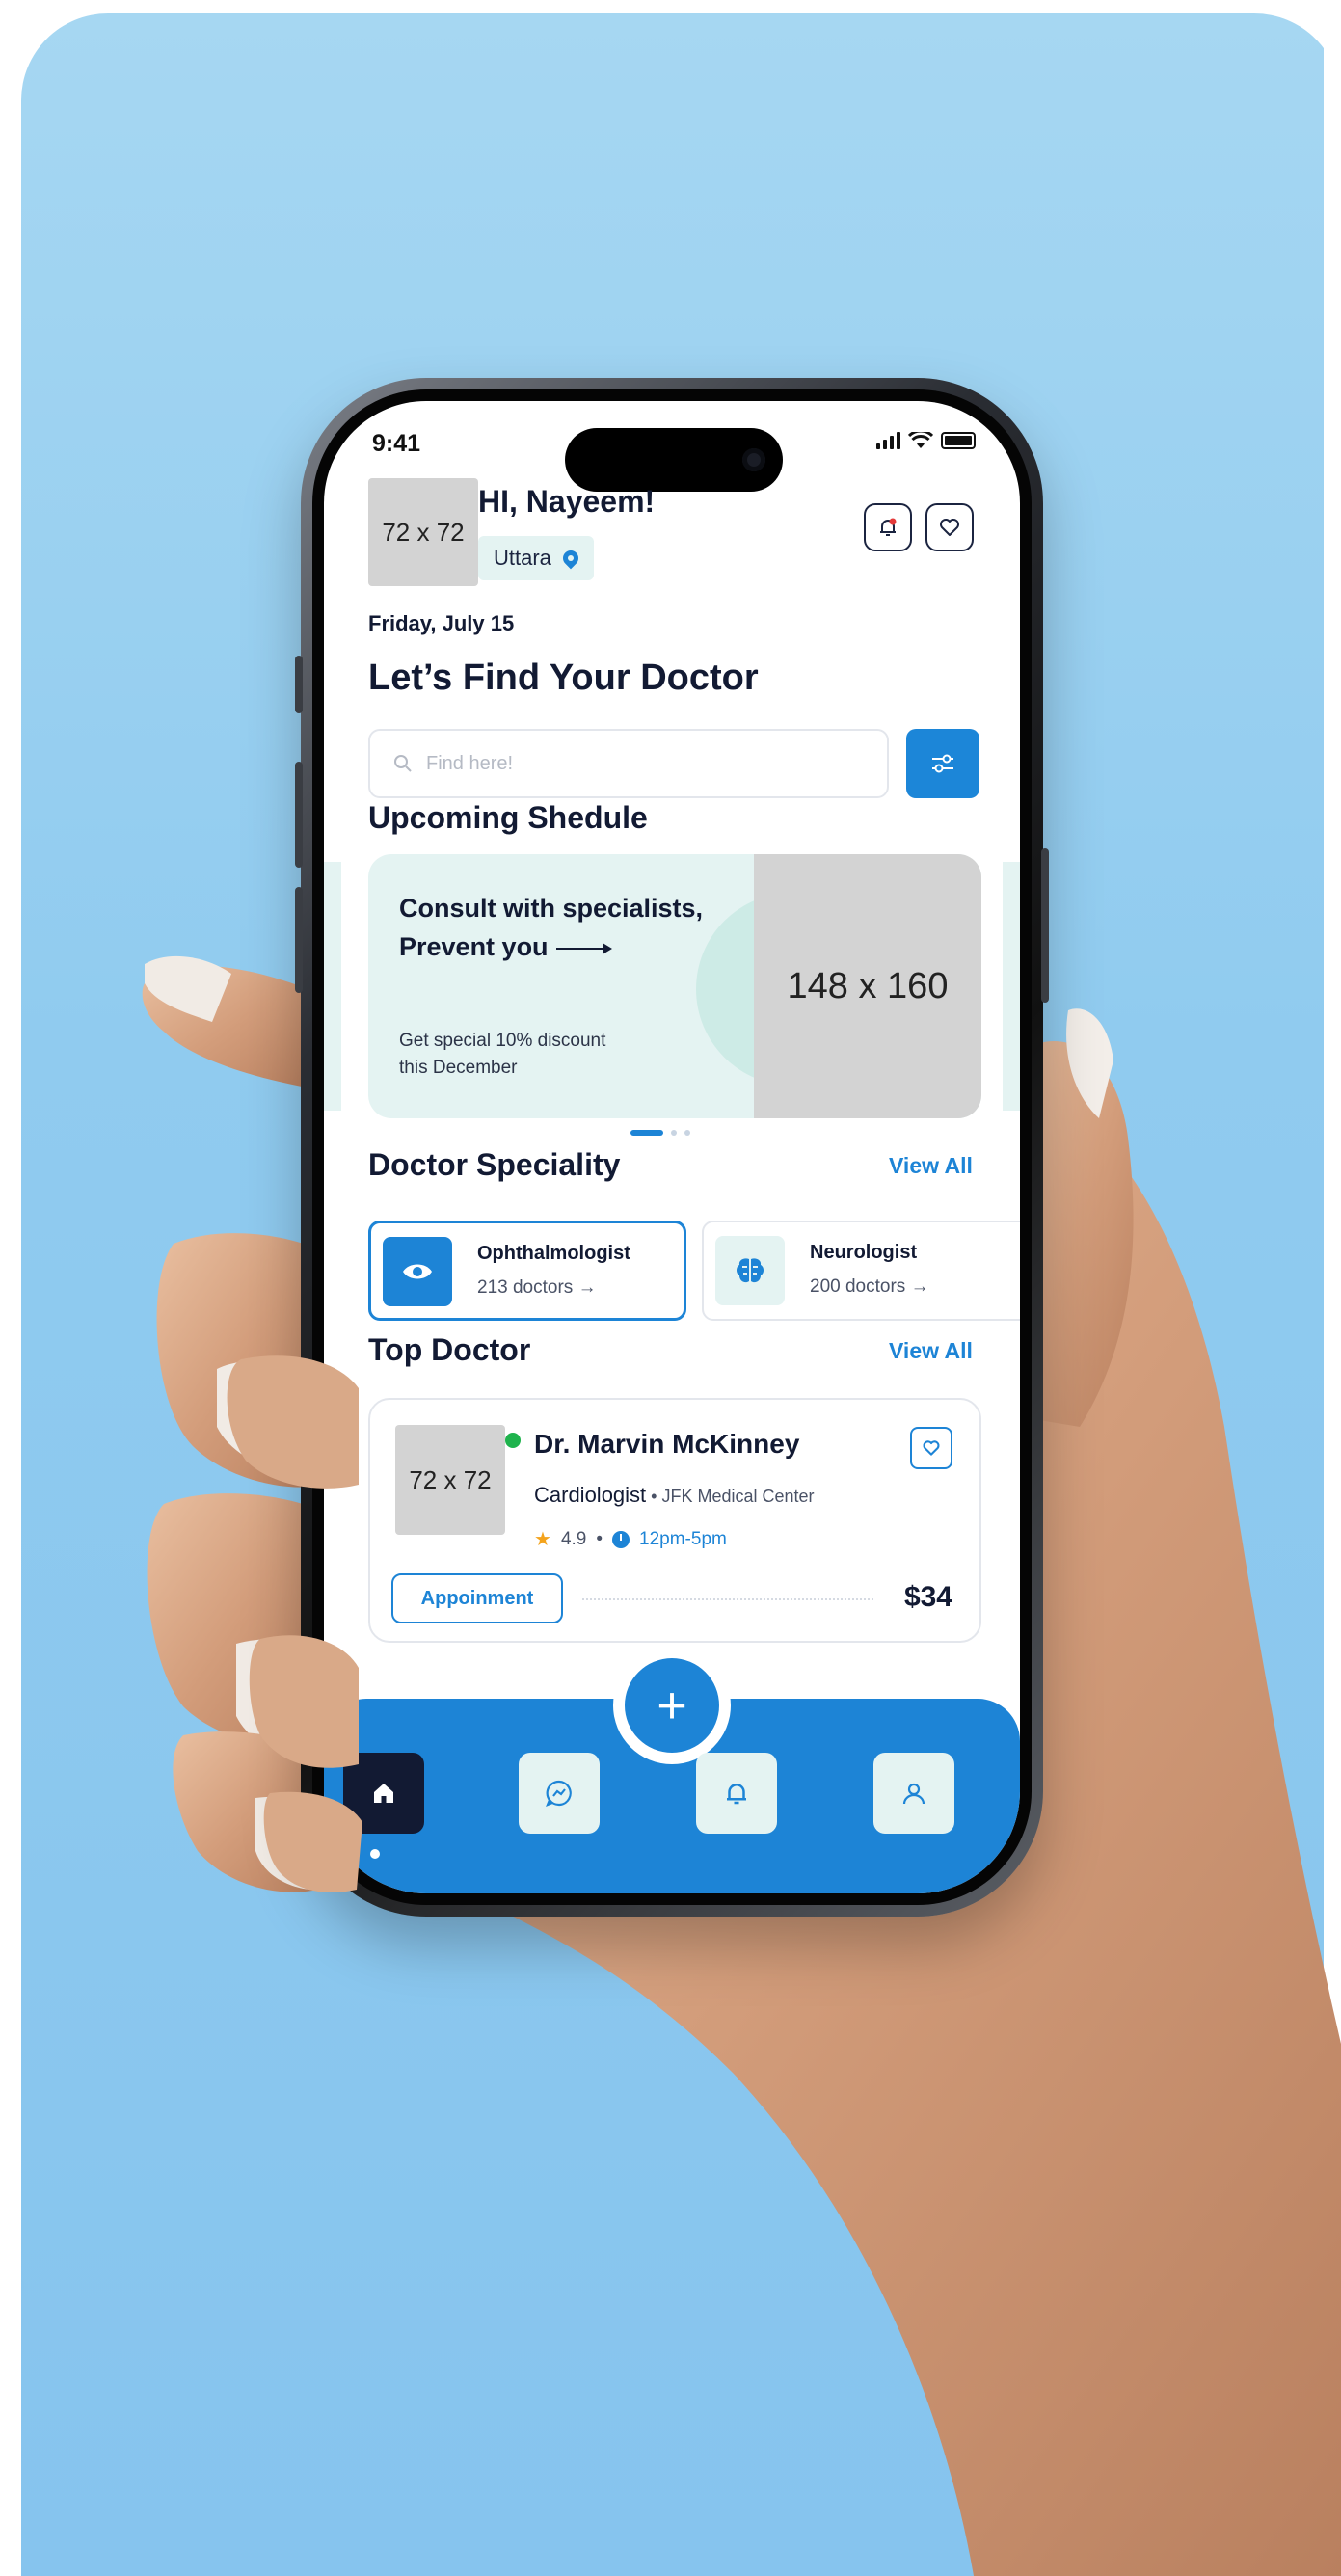 Image resolution: width=1341 pixels, height=2576 pixels. I want to click on hand-foreground, so click(295, 1624).